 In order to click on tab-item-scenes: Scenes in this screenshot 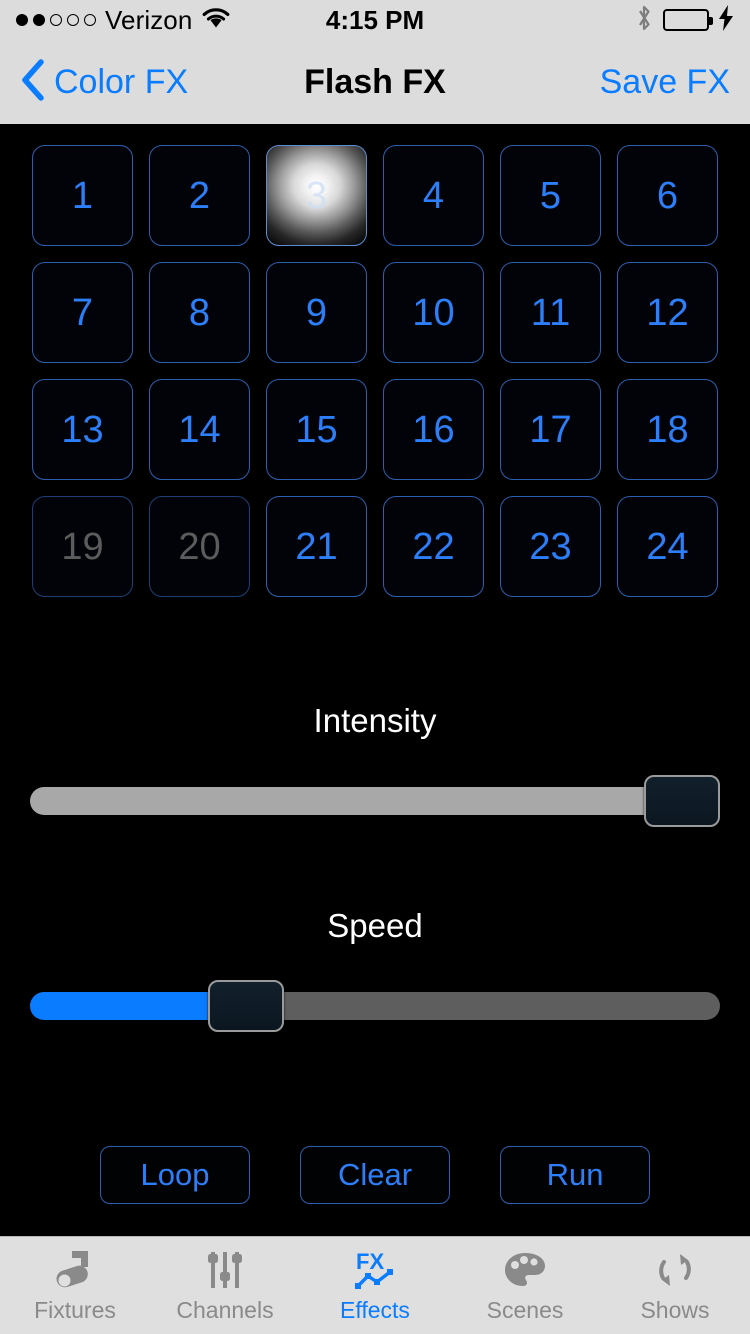, I will do `click(525, 1285)`.